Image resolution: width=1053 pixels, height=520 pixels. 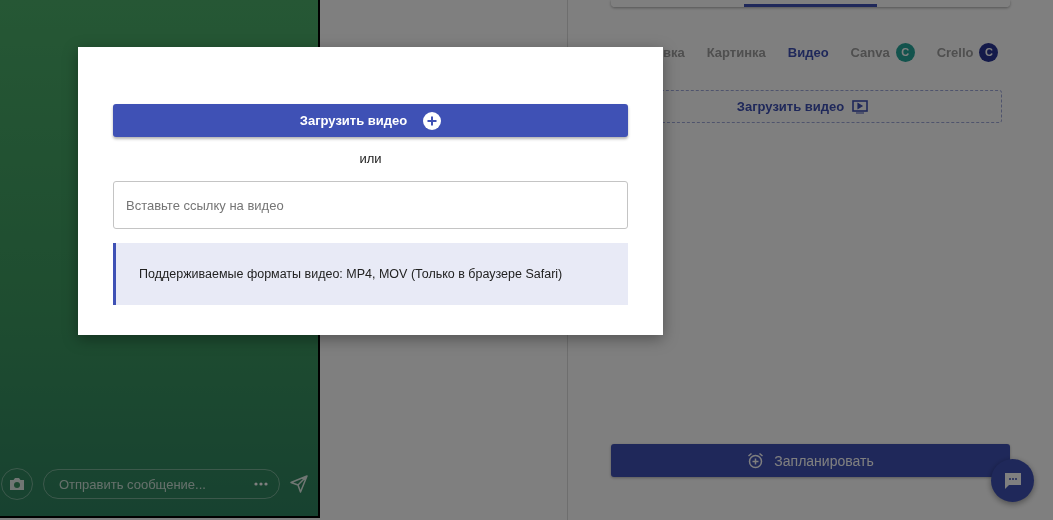 What do you see at coordinates (810, 460) in the screenshot?
I see `schedule-button: Запланировать` at bounding box center [810, 460].